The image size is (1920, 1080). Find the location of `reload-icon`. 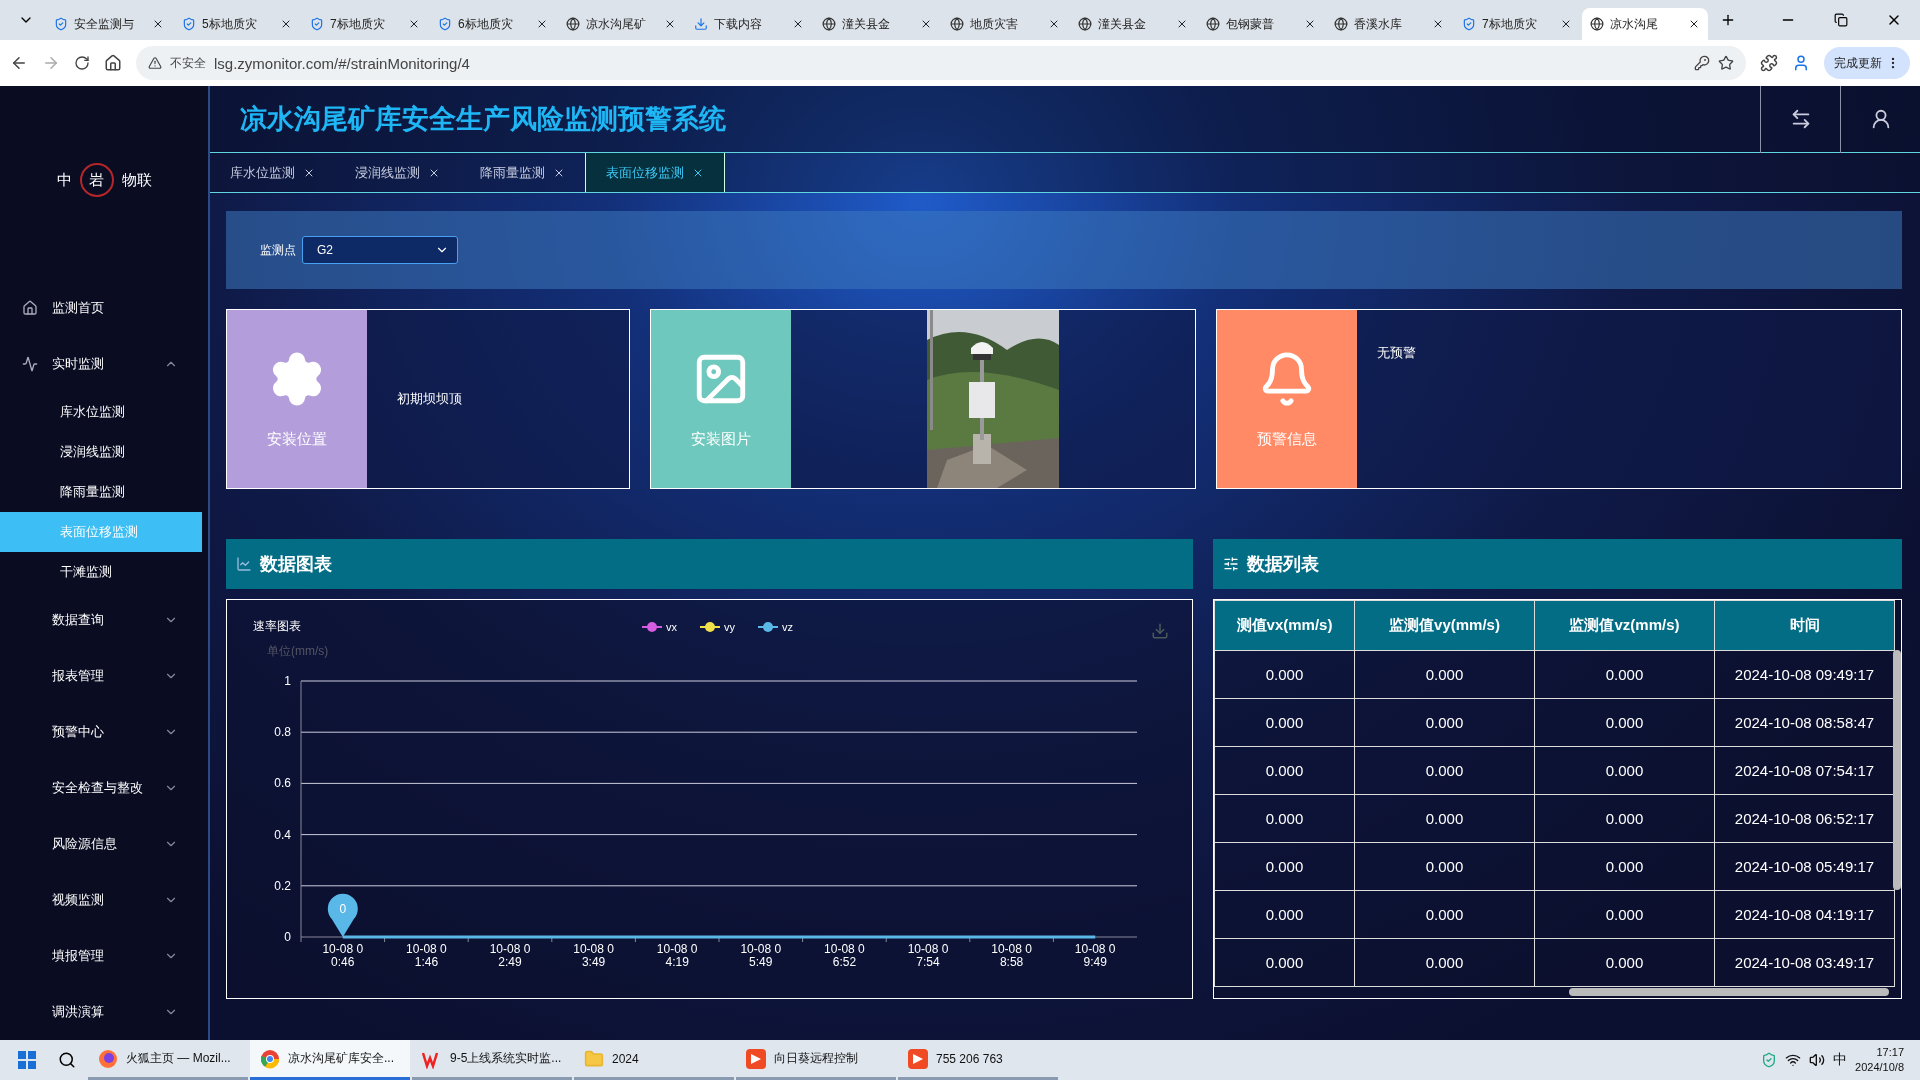

reload-icon is located at coordinates (82, 63).